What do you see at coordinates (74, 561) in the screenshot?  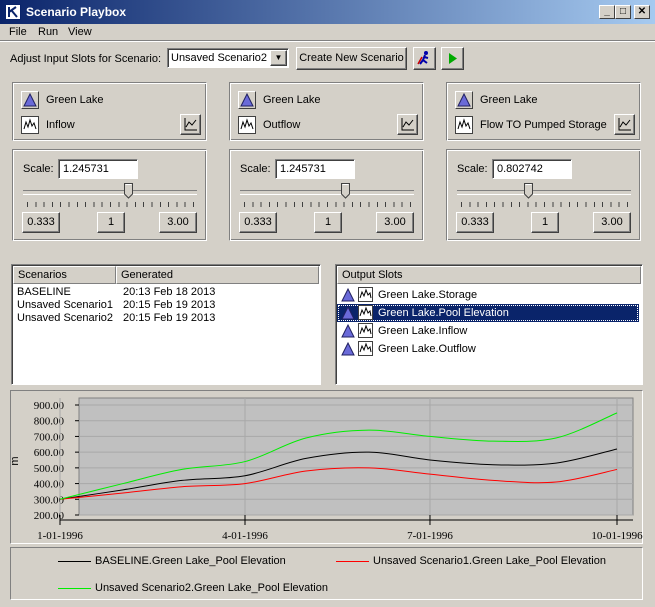 I see `legend-swatch-baseline` at bounding box center [74, 561].